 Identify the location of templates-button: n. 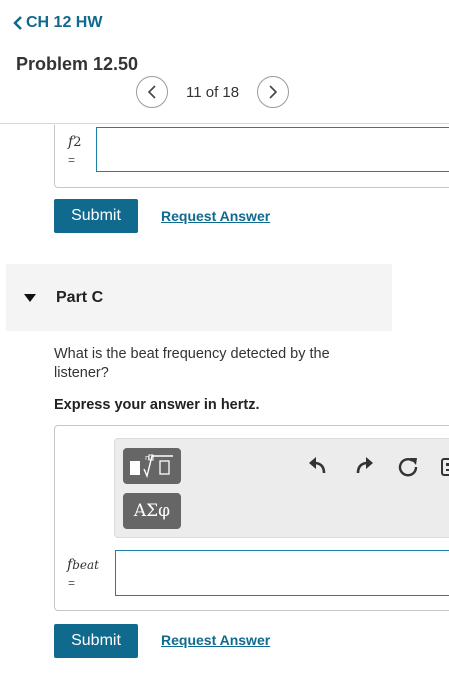
(152, 466).